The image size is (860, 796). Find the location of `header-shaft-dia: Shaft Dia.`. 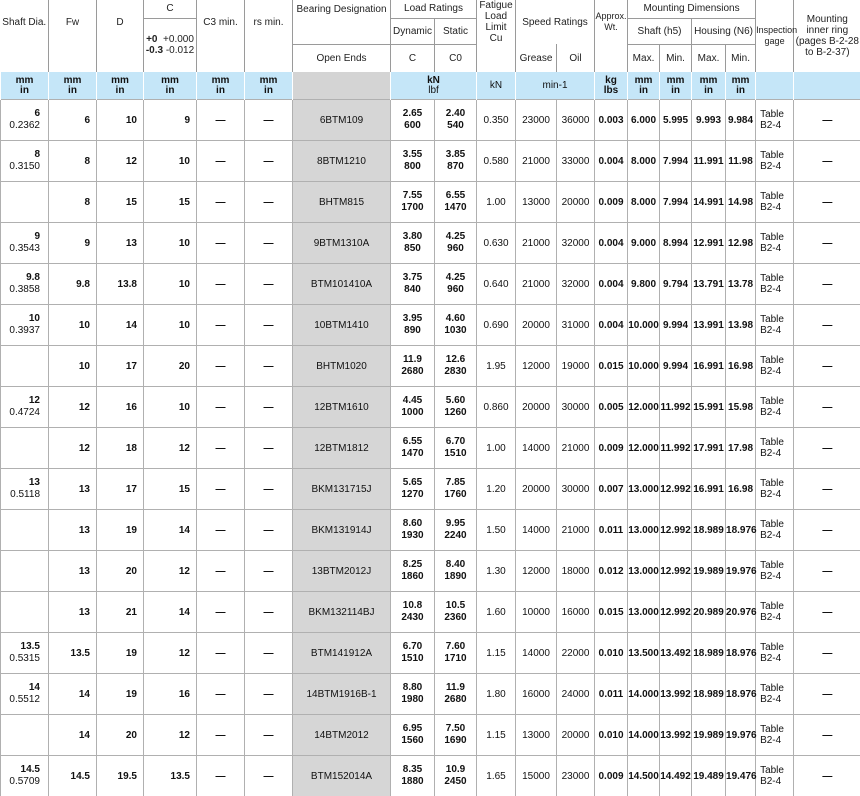

header-shaft-dia: Shaft Dia. is located at coordinates (25, 22).